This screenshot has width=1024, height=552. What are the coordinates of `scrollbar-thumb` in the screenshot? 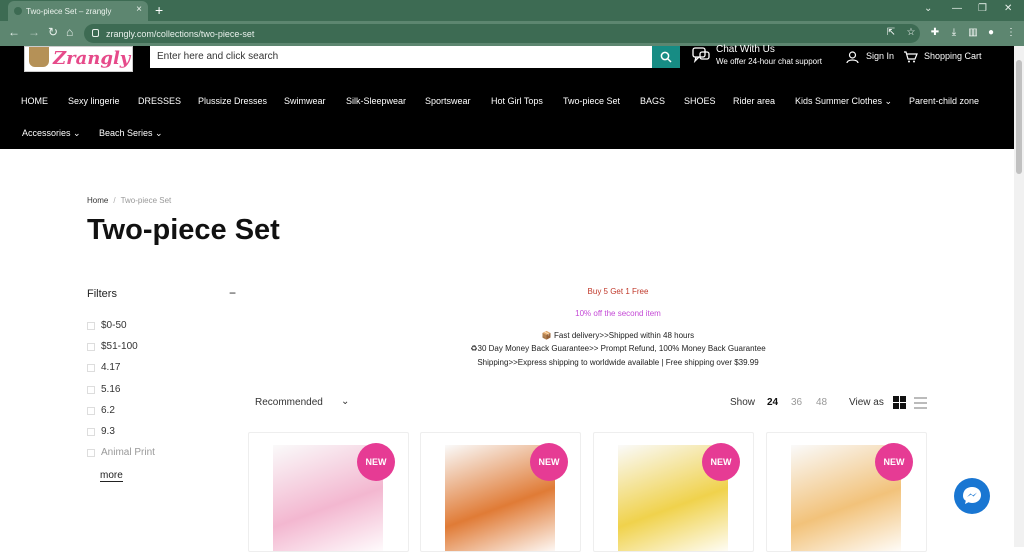 It's located at (1019, 117).